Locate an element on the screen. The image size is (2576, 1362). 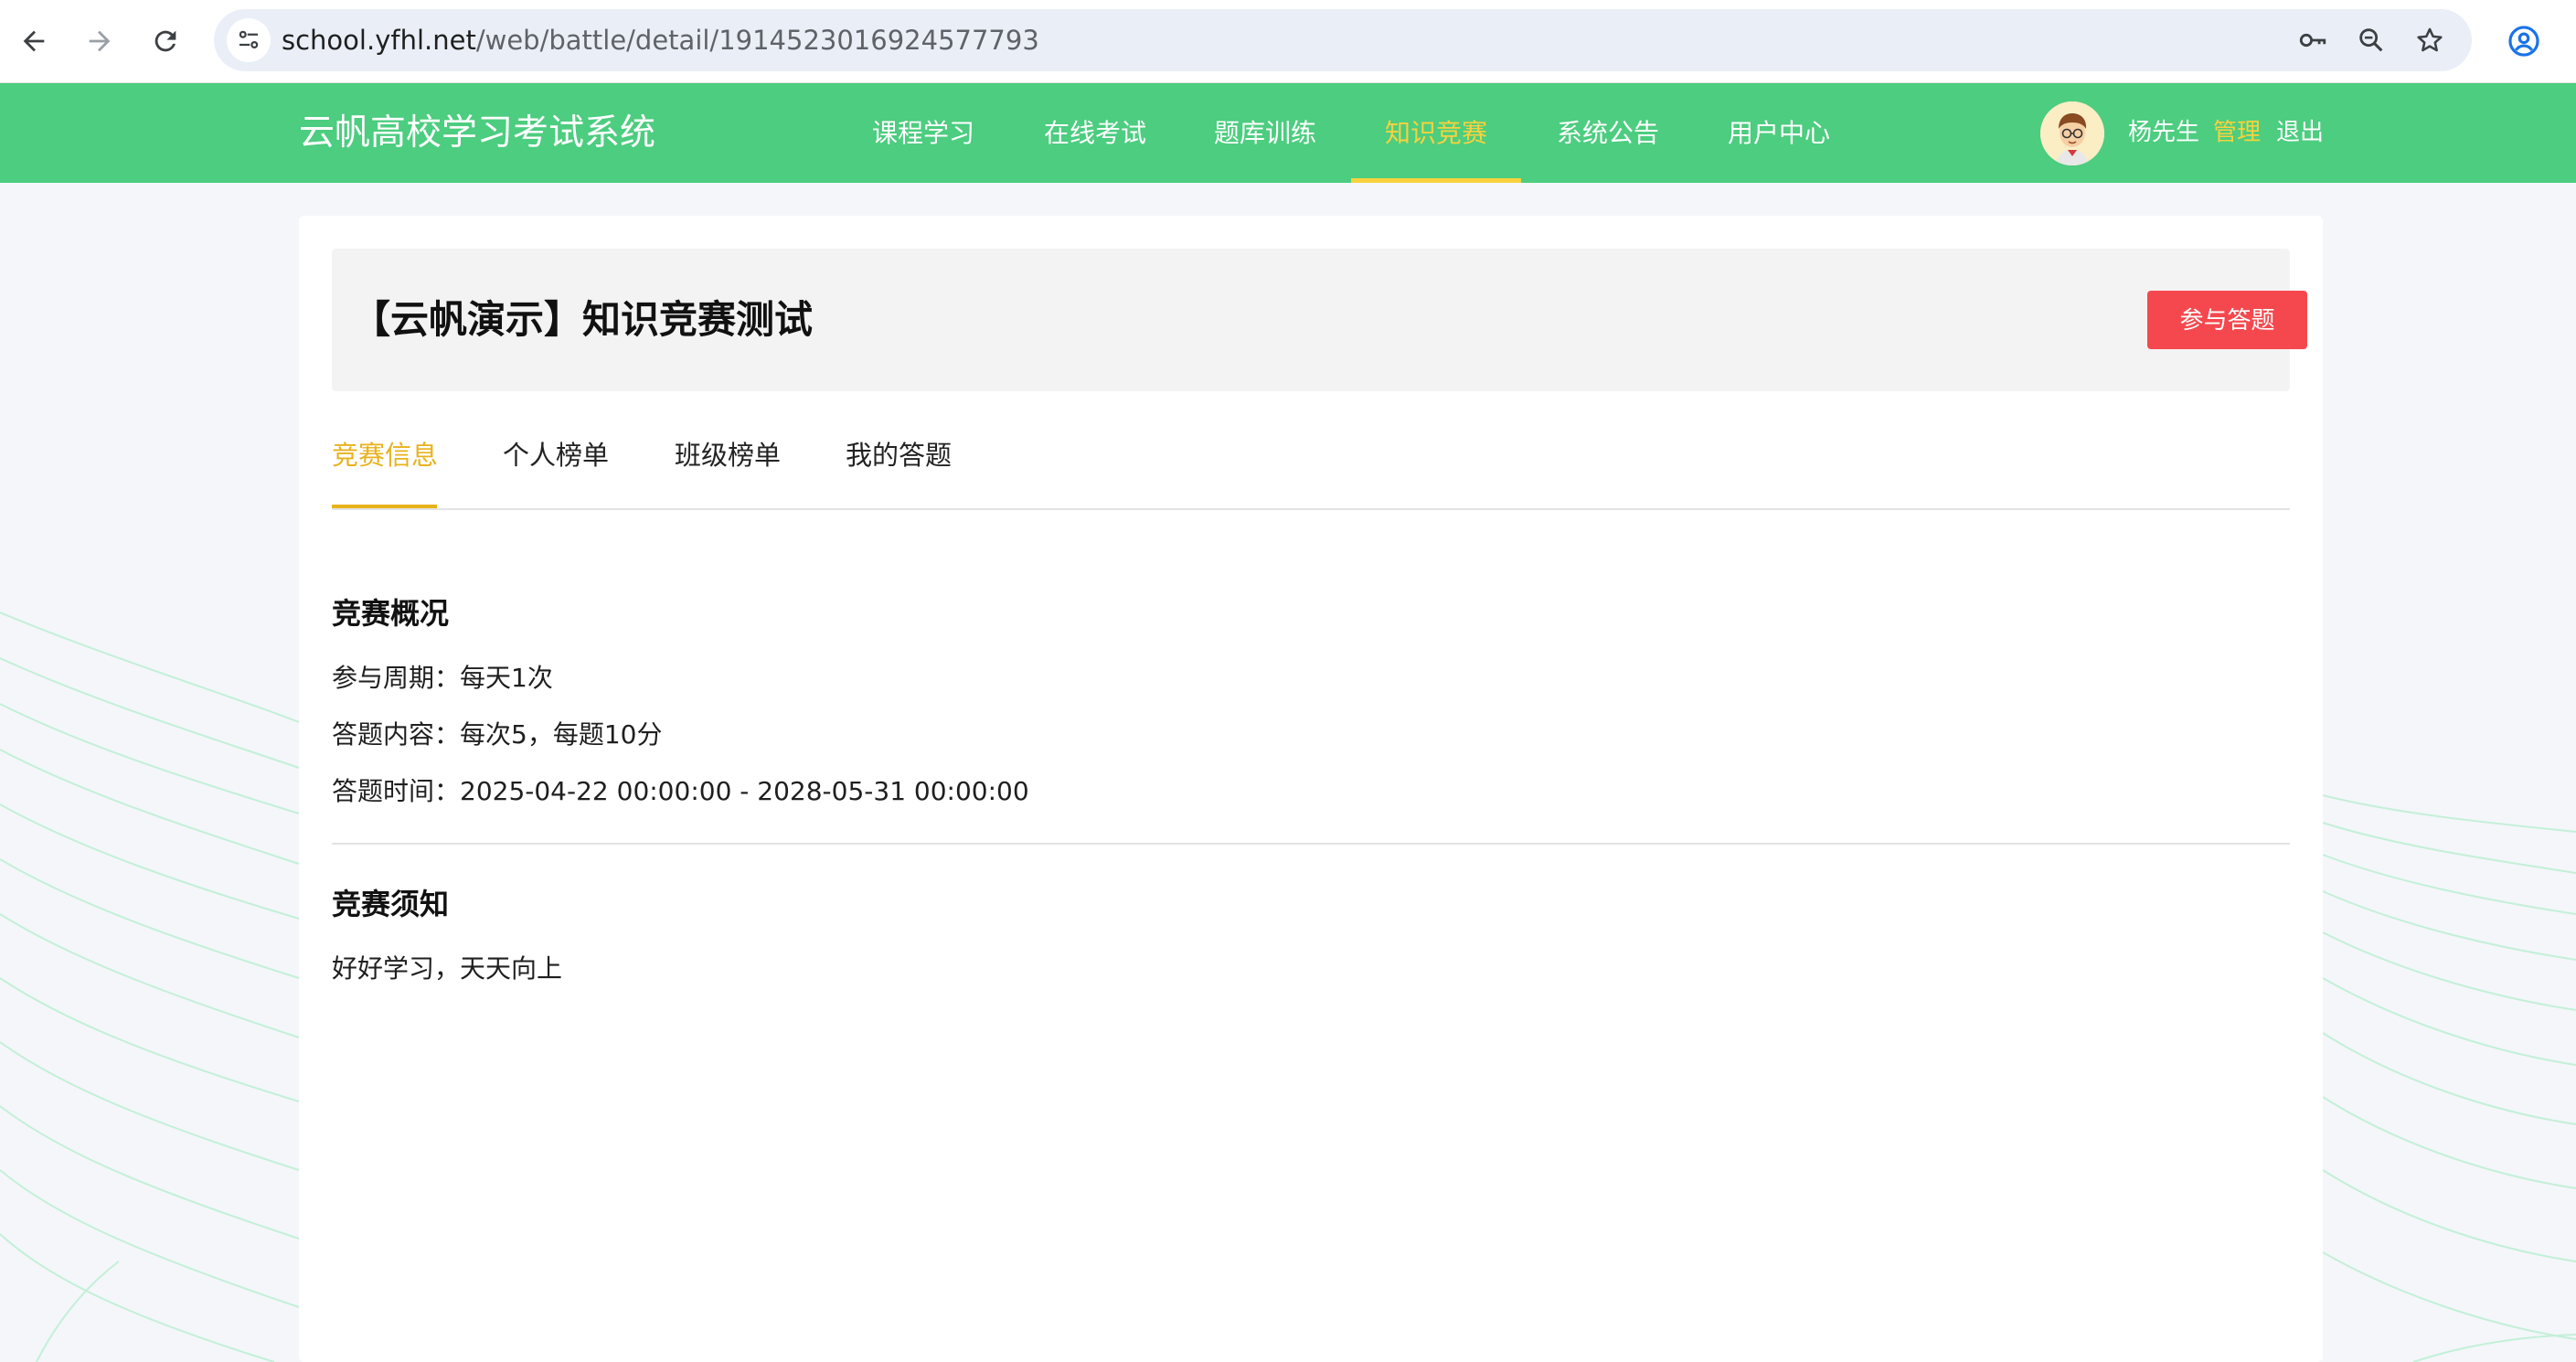
back-button is located at coordinates (33, 41).